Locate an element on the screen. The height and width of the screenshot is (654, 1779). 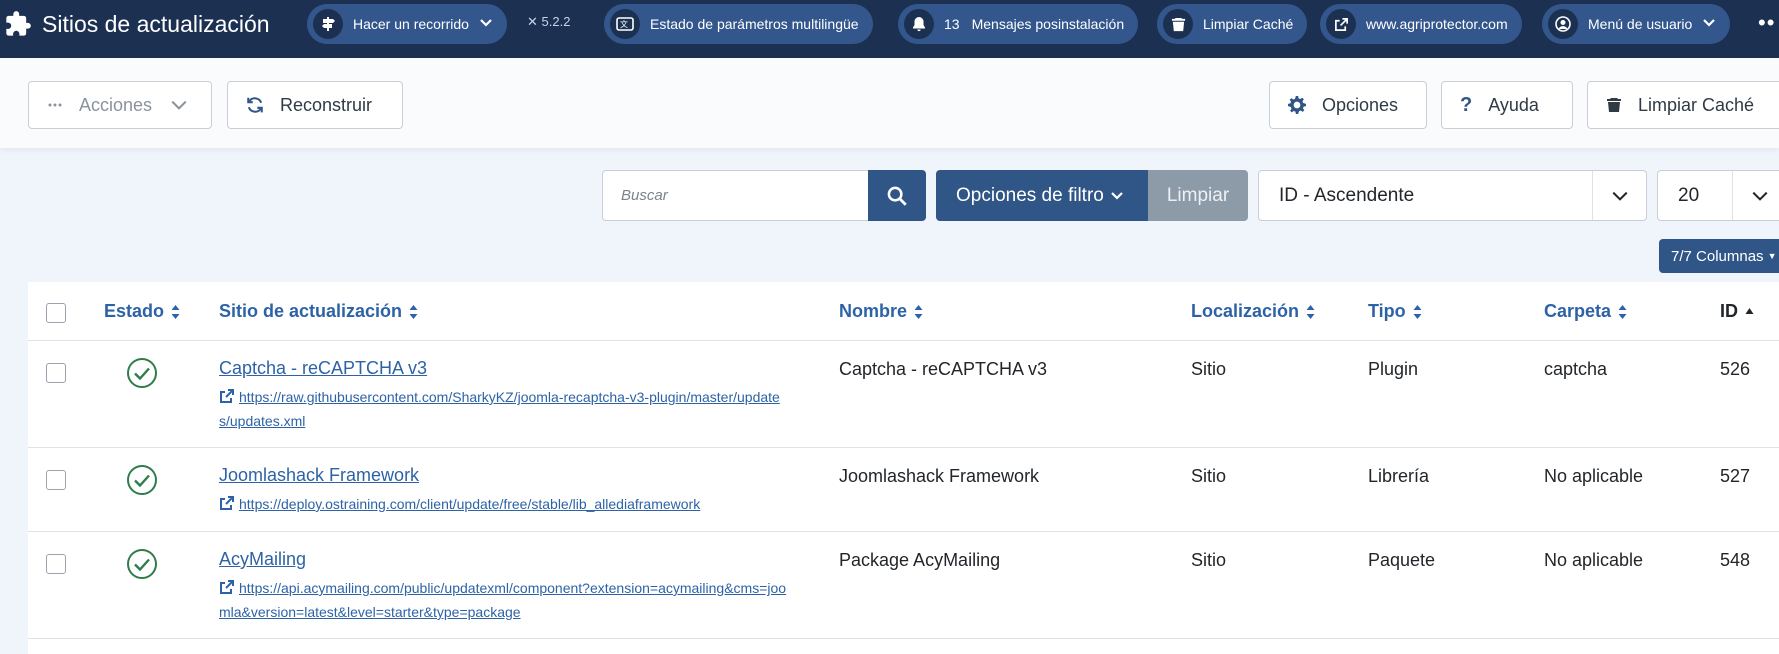
ordering-select: ID - Ascendente is located at coordinates (1452, 195).